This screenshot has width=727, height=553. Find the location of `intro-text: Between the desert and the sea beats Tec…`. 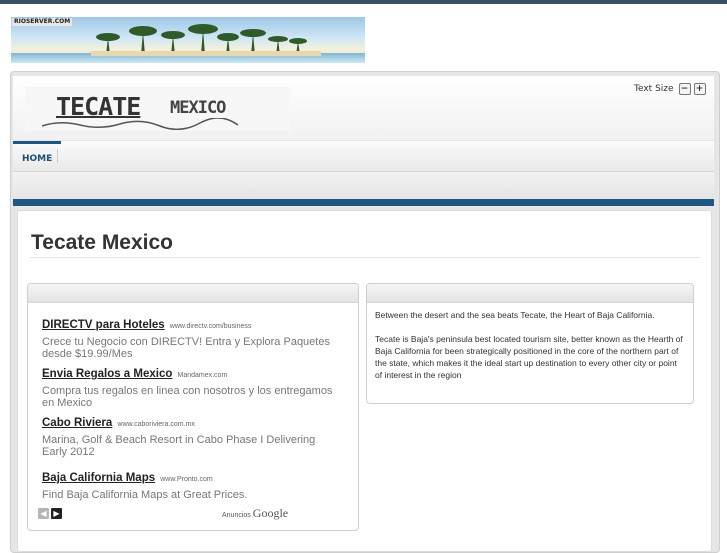

intro-text: Between the desert and the sea beats Tec… is located at coordinates (530, 351).